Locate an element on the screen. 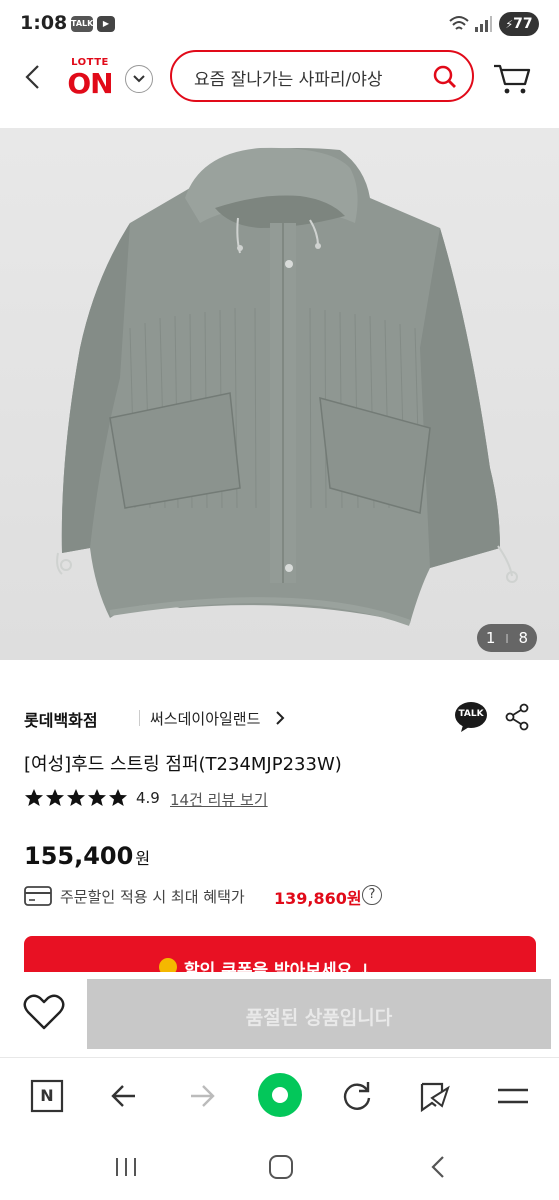  gallery-page-indicator: 1 I 8 is located at coordinates (507, 638).